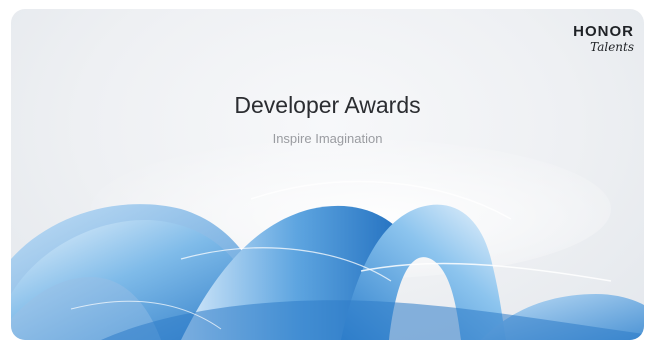 The image size is (655, 349). What do you see at coordinates (327, 105) in the screenshot?
I see `hero-title: Developer Awards` at bounding box center [327, 105].